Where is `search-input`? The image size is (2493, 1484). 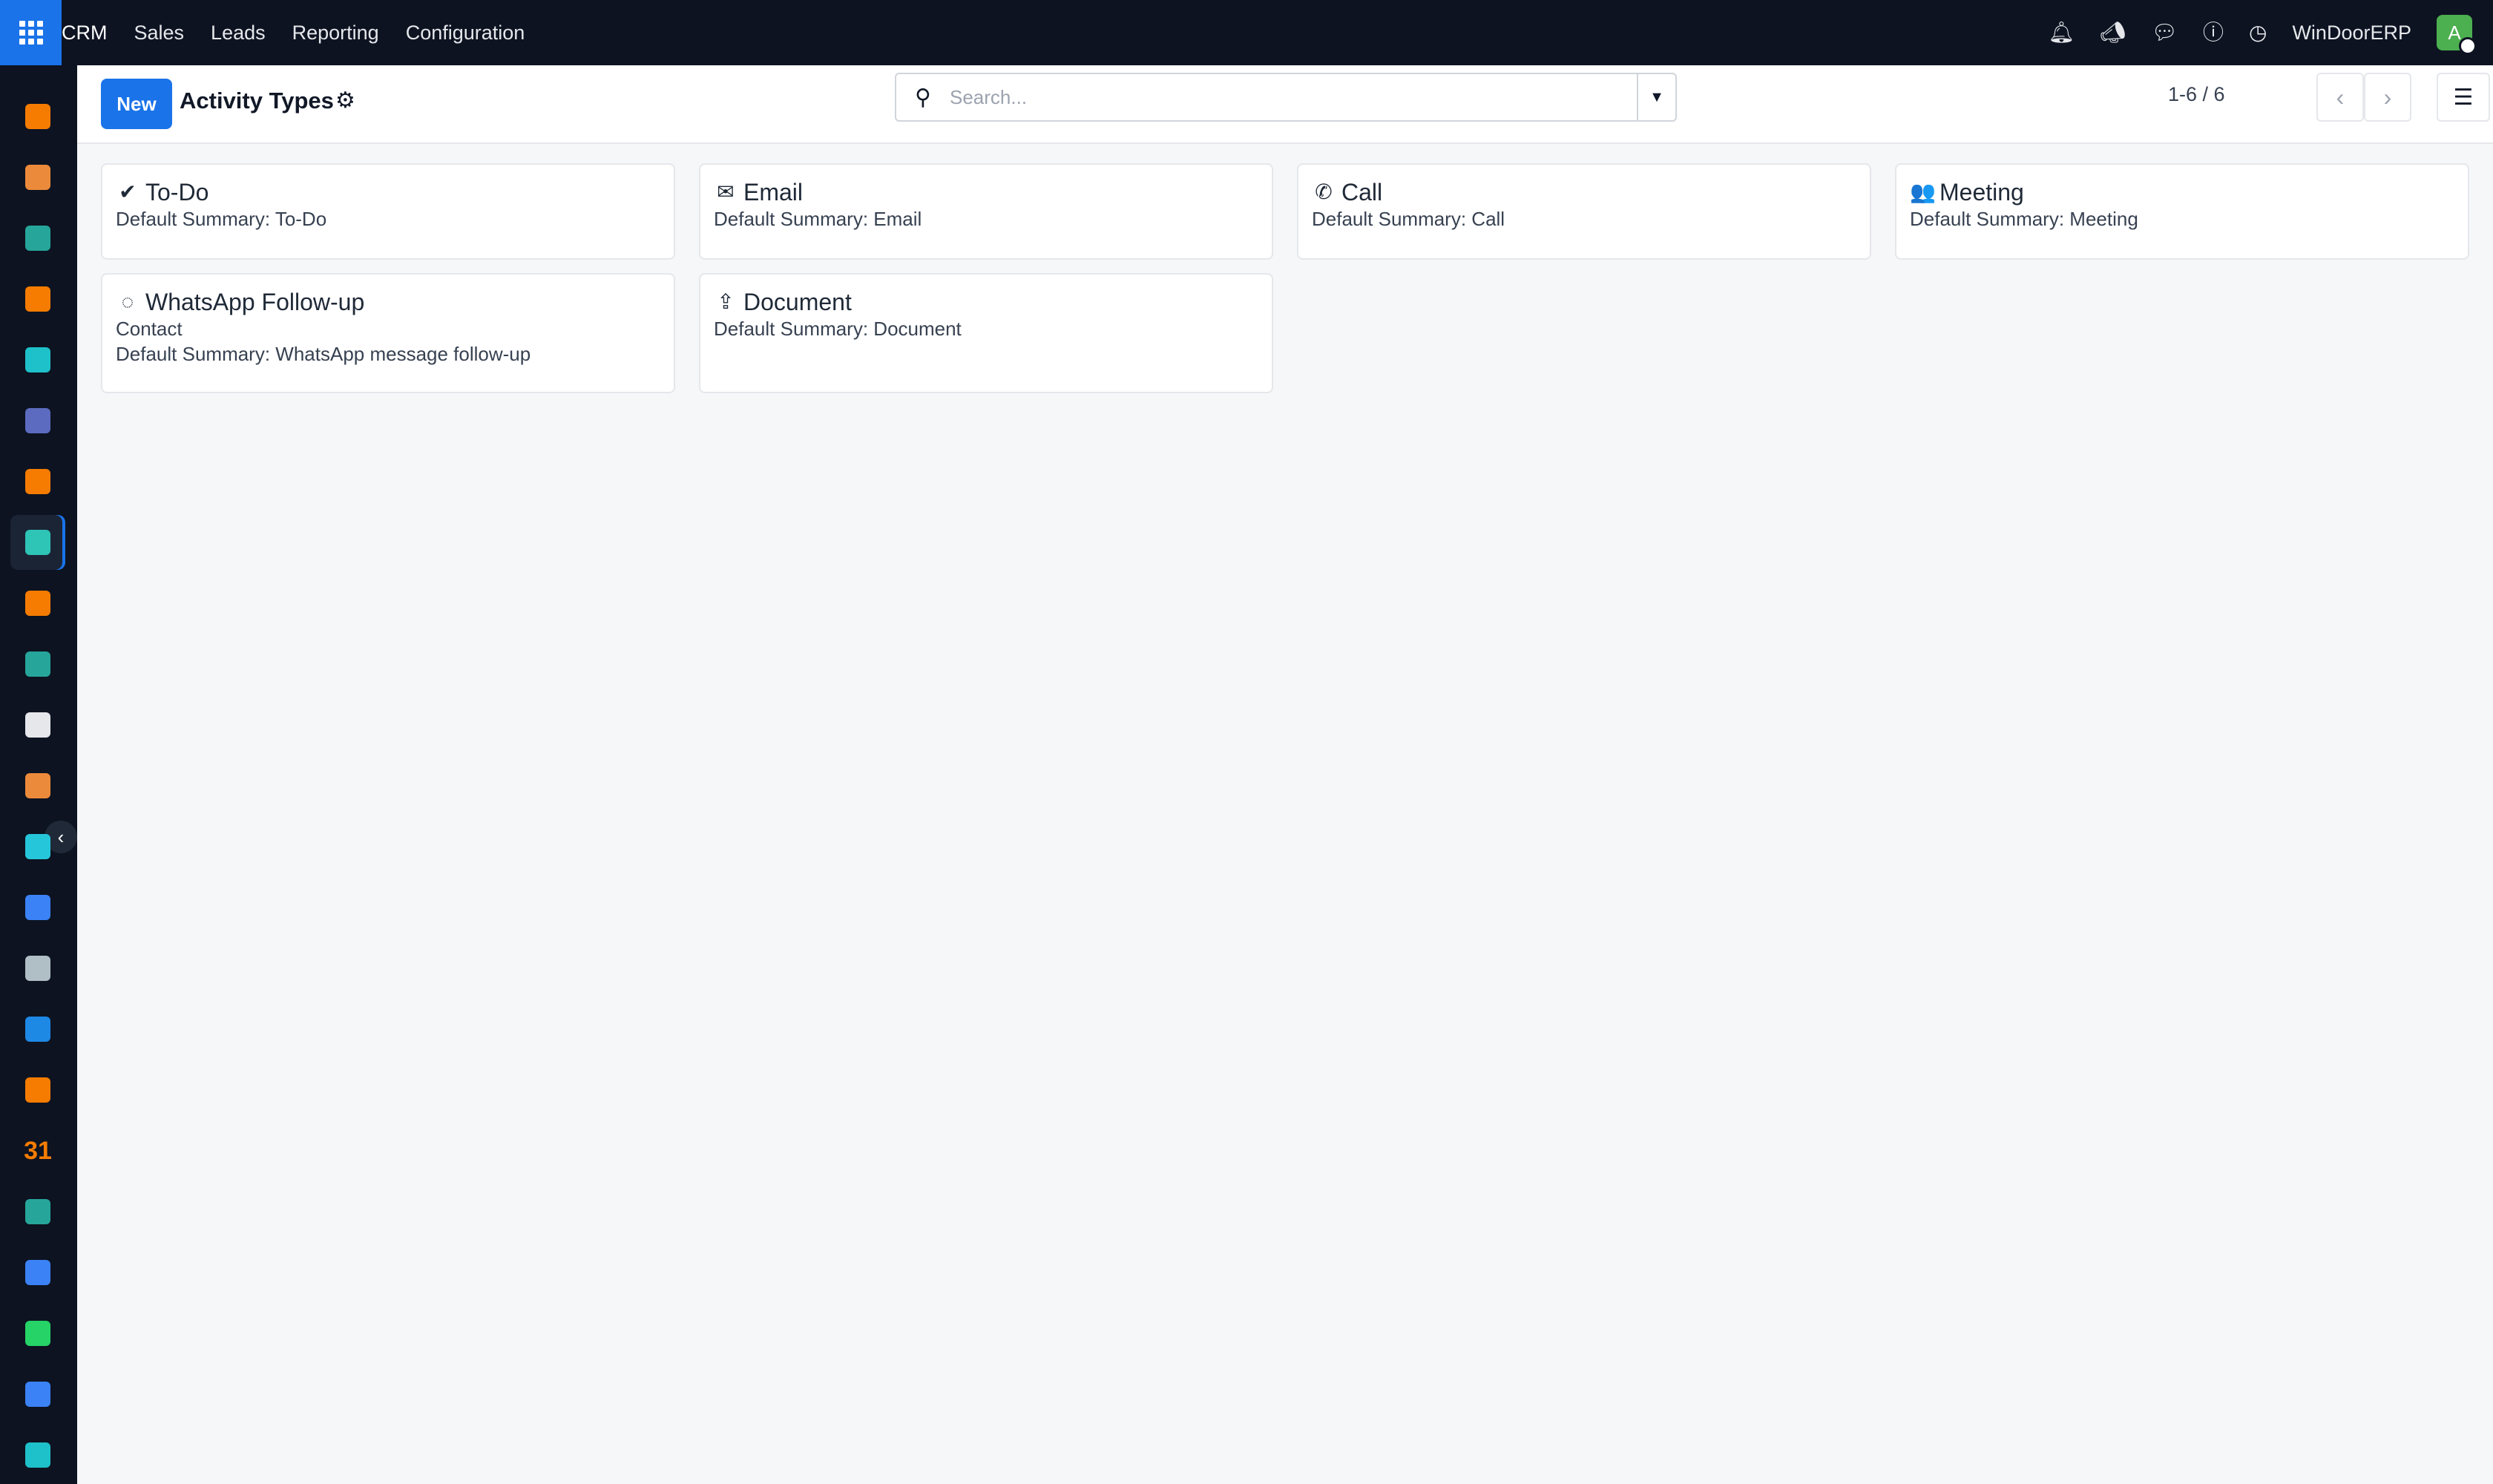 search-input is located at coordinates (1293, 97).